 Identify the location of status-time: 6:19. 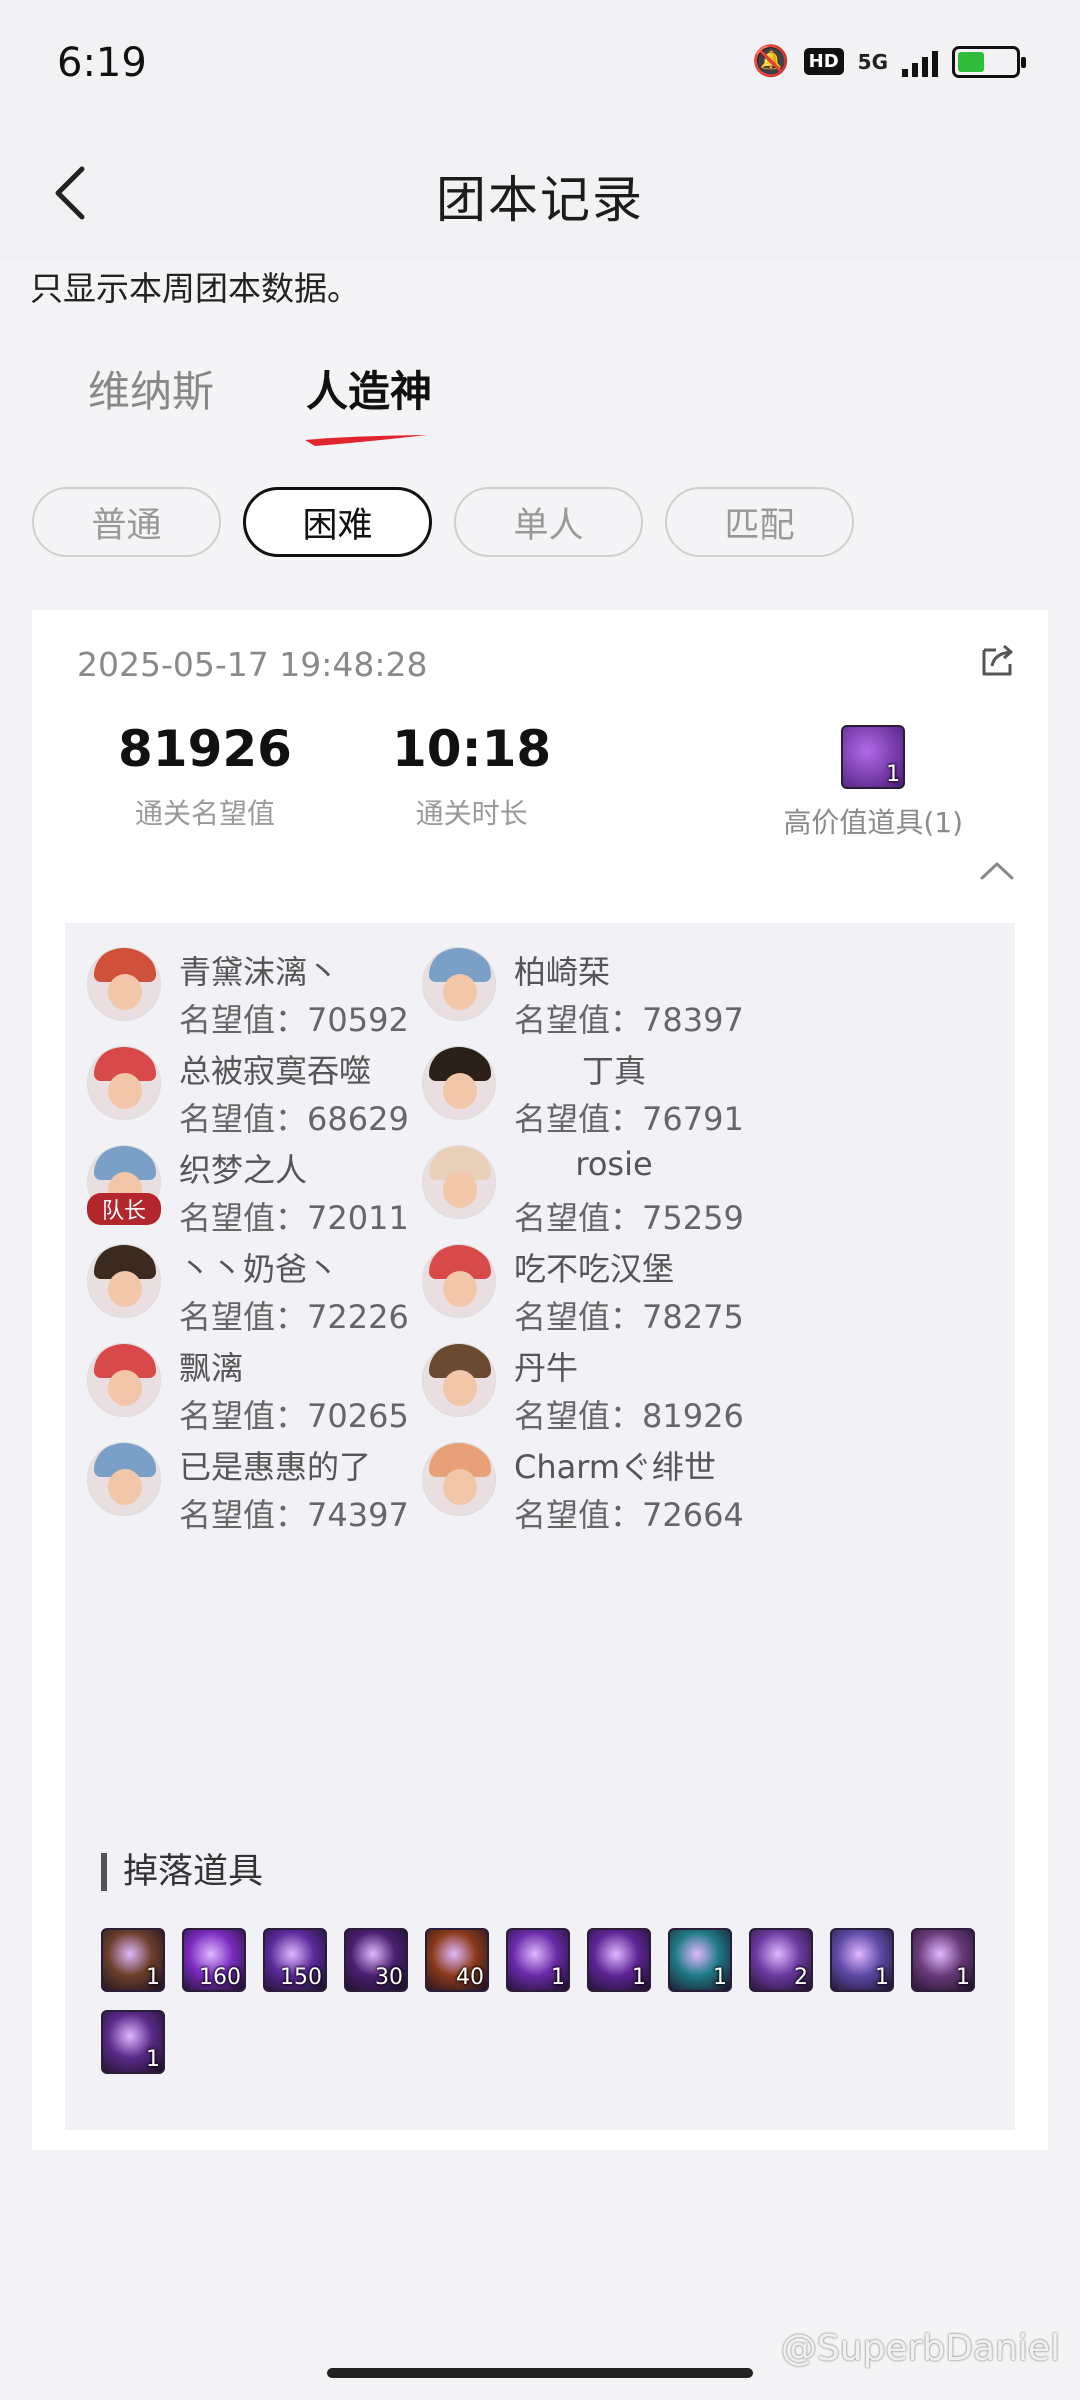
(102, 63).